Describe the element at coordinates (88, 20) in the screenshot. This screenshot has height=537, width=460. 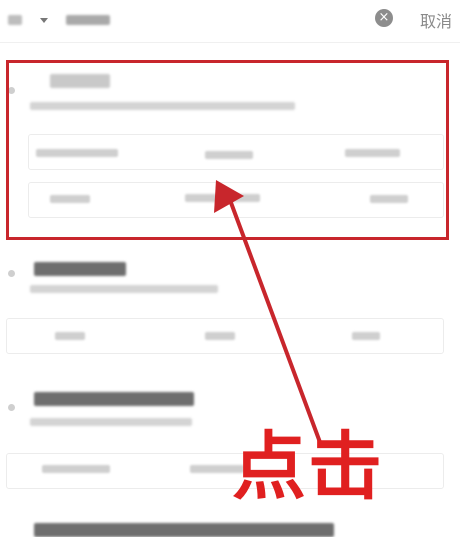
I see `search-query-blurred` at that location.